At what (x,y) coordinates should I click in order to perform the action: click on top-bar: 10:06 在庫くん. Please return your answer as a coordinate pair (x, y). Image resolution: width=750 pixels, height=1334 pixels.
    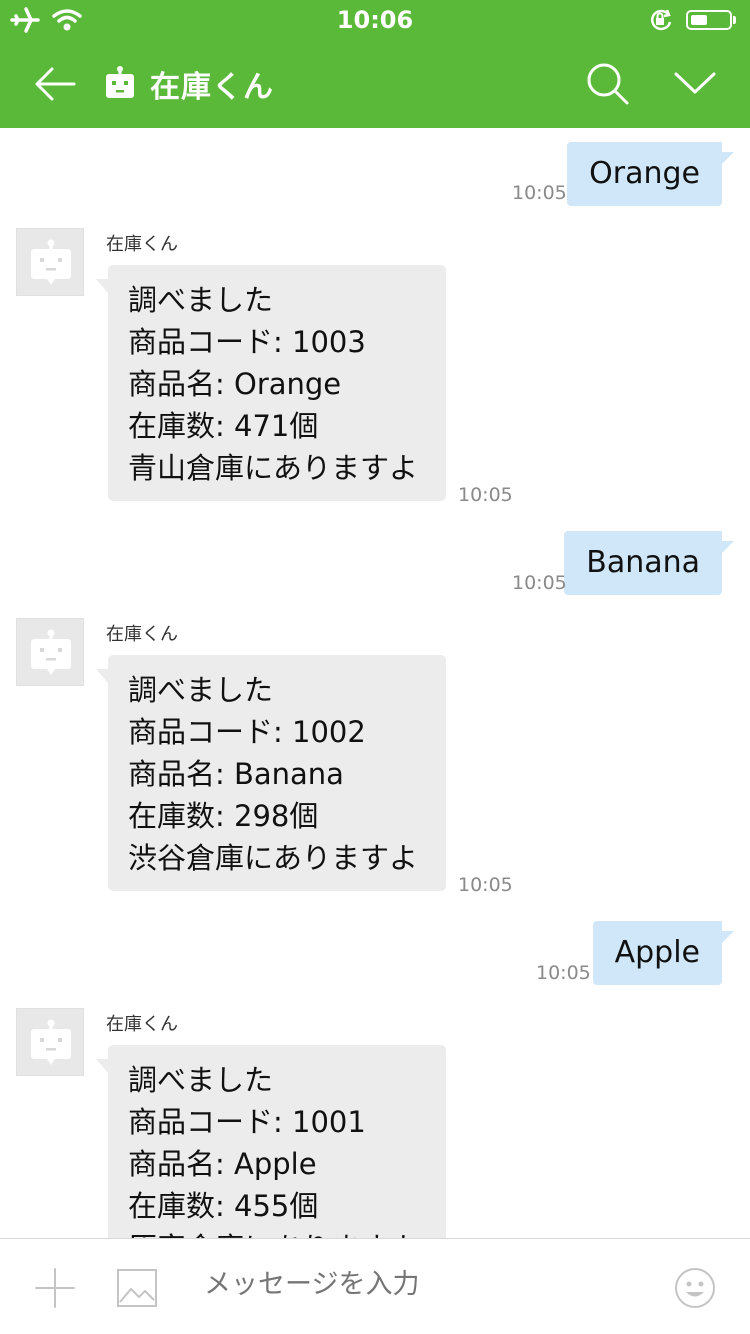
    Looking at the image, I should click on (375, 64).